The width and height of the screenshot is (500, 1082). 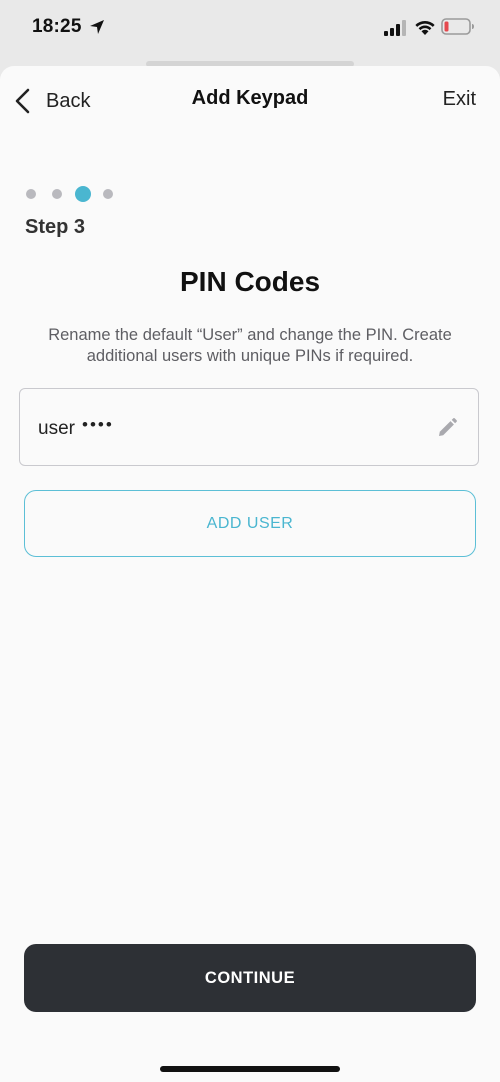 I want to click on status-bar: 18:25, so click(x=250, y=31).